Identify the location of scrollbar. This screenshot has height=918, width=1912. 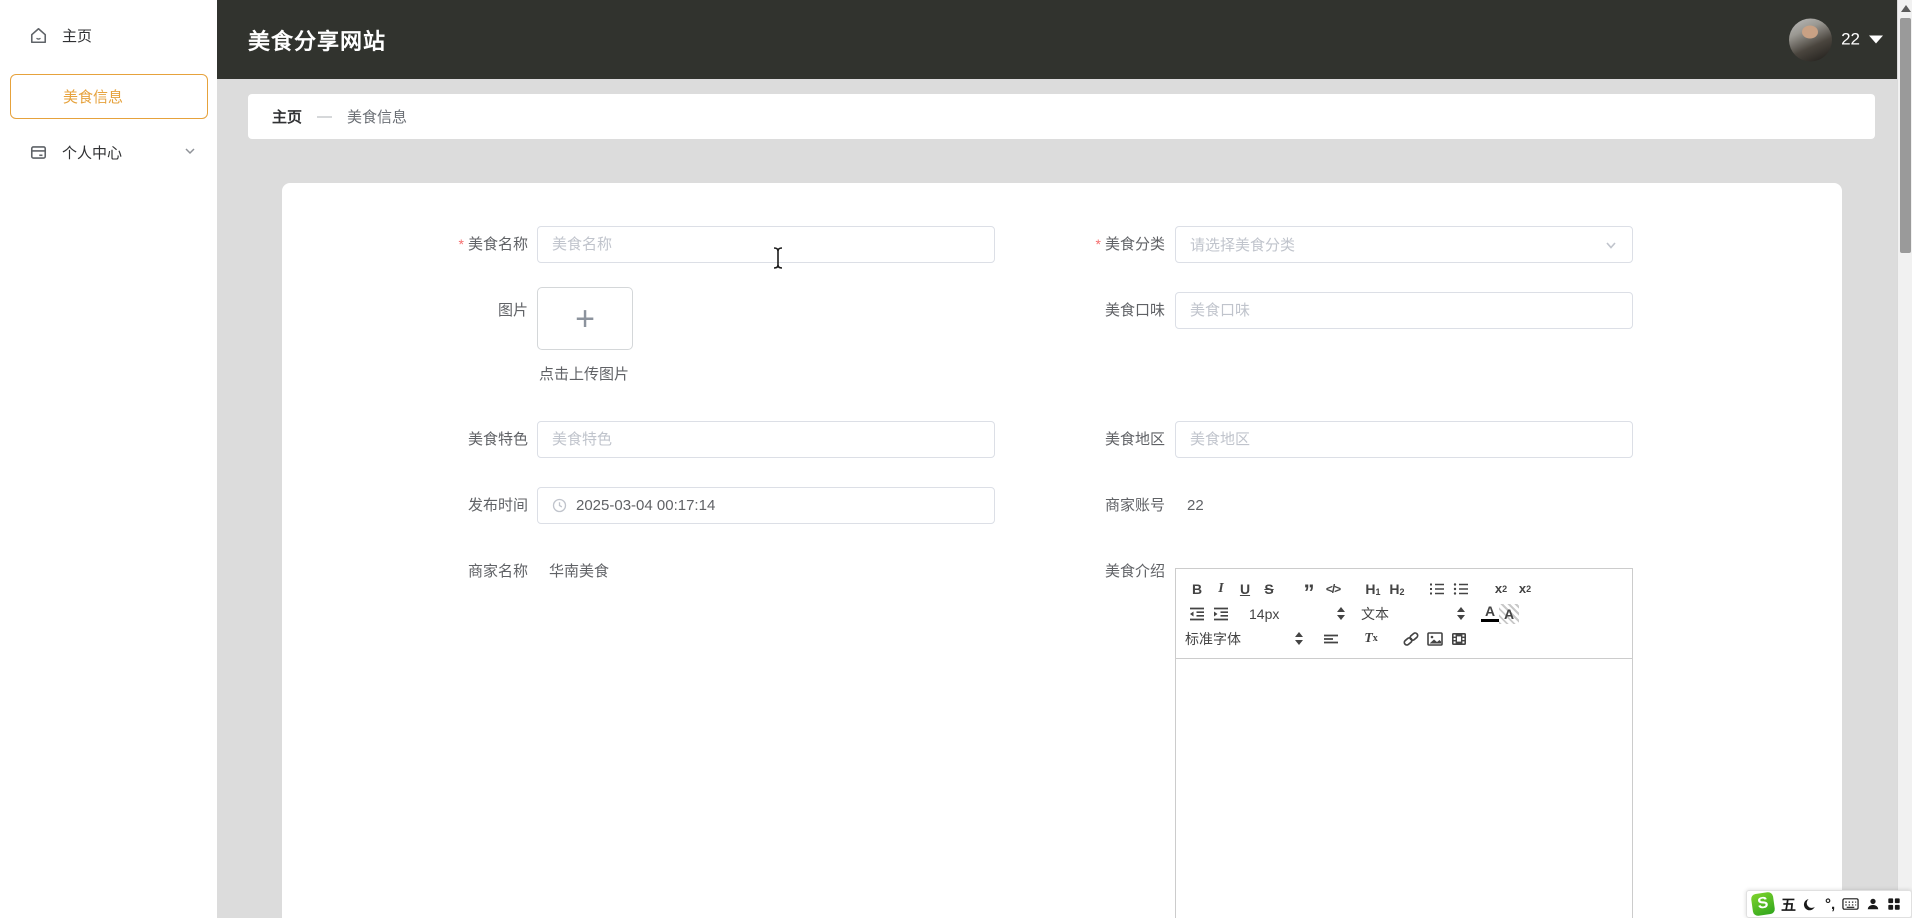
(1904, 459).